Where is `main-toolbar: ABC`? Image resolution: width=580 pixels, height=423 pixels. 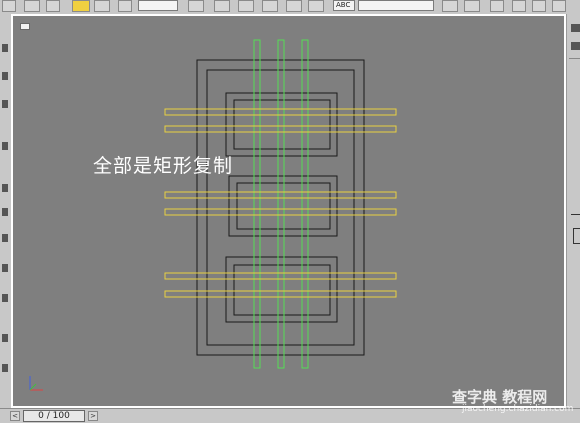 main-toolbar: ABC is located at coordinates (290, 7).